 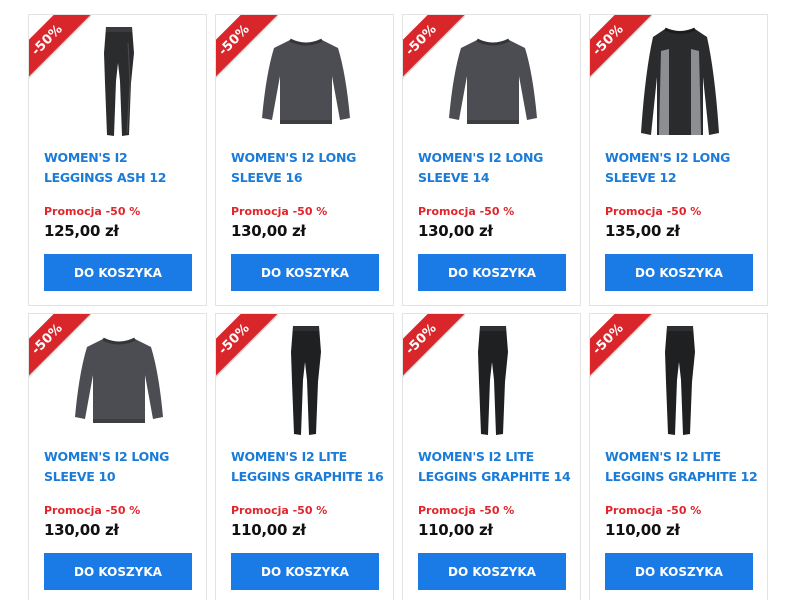 I want to click on product-title-link: WOMEN'S I2 LONG SLEEVE 10, so click(x=121, y=467).